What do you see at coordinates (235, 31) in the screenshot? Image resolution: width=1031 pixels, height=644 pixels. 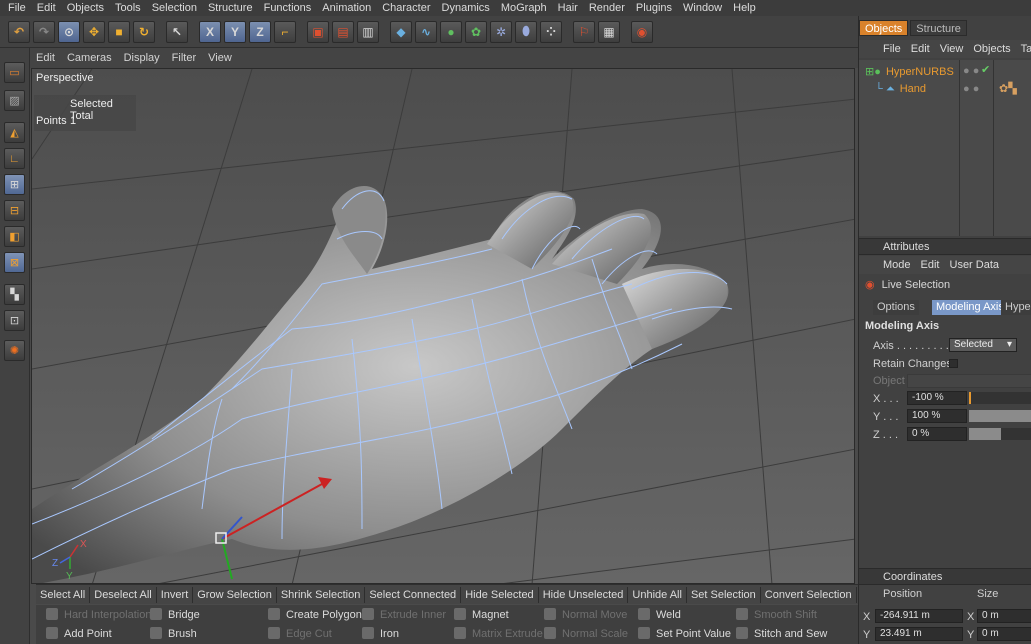 I see `y-axis-lock-icon: Y` at bounding box center [235, 31].